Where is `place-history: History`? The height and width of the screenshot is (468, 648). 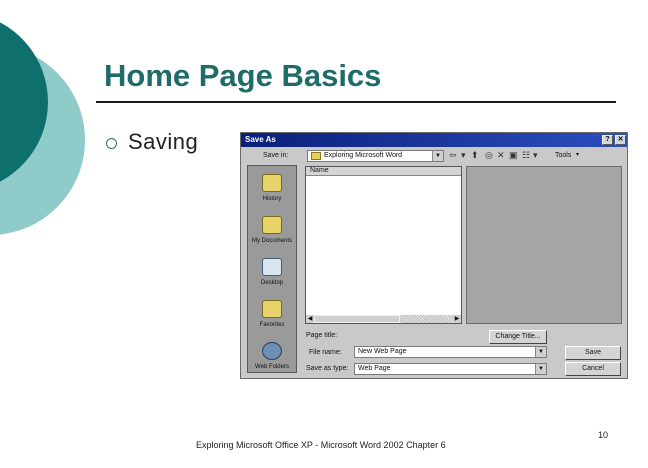
place-history: History is located at coordinates (272, 188).